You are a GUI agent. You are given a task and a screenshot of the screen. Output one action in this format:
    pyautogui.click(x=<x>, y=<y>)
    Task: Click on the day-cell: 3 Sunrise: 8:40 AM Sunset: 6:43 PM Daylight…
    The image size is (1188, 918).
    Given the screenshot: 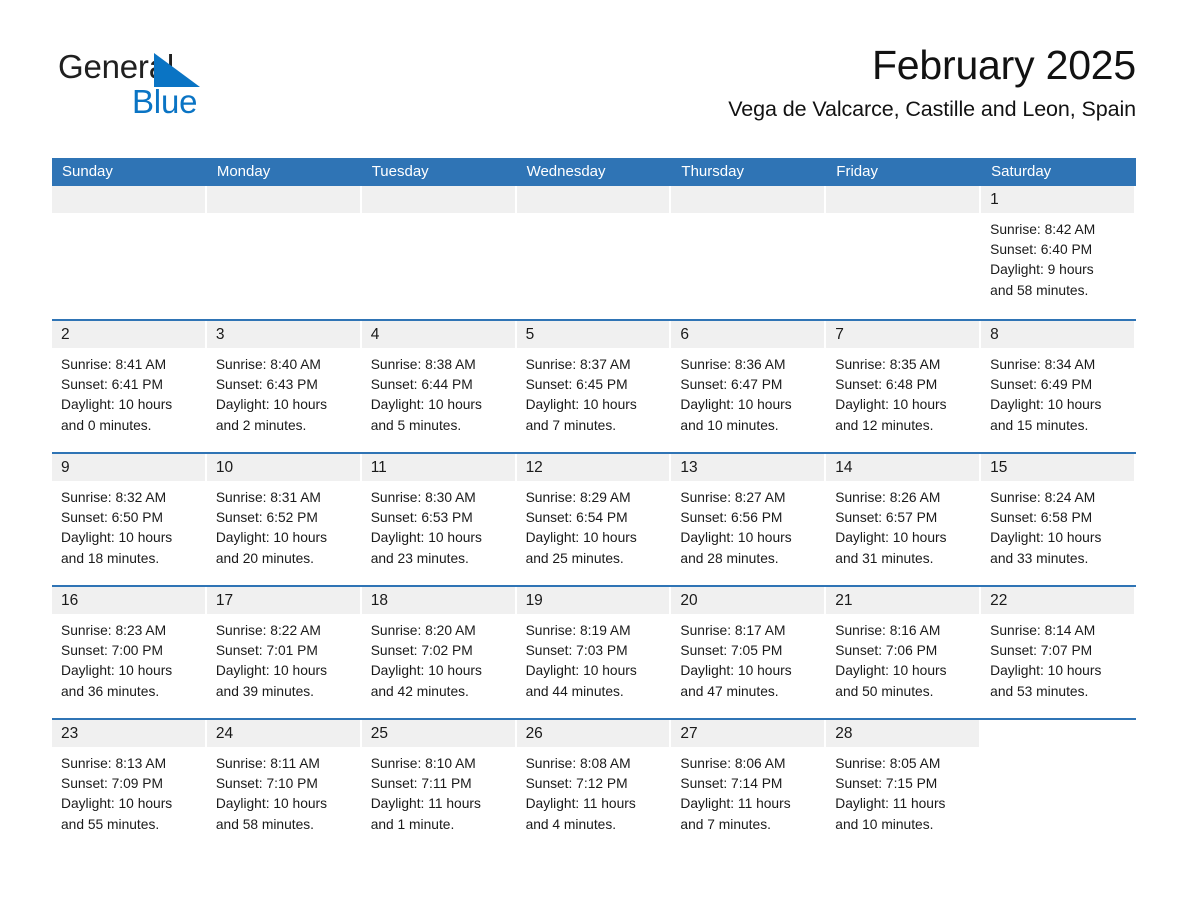 What is the action you would take?
    pyautogui.click(x=284, y=386)
    